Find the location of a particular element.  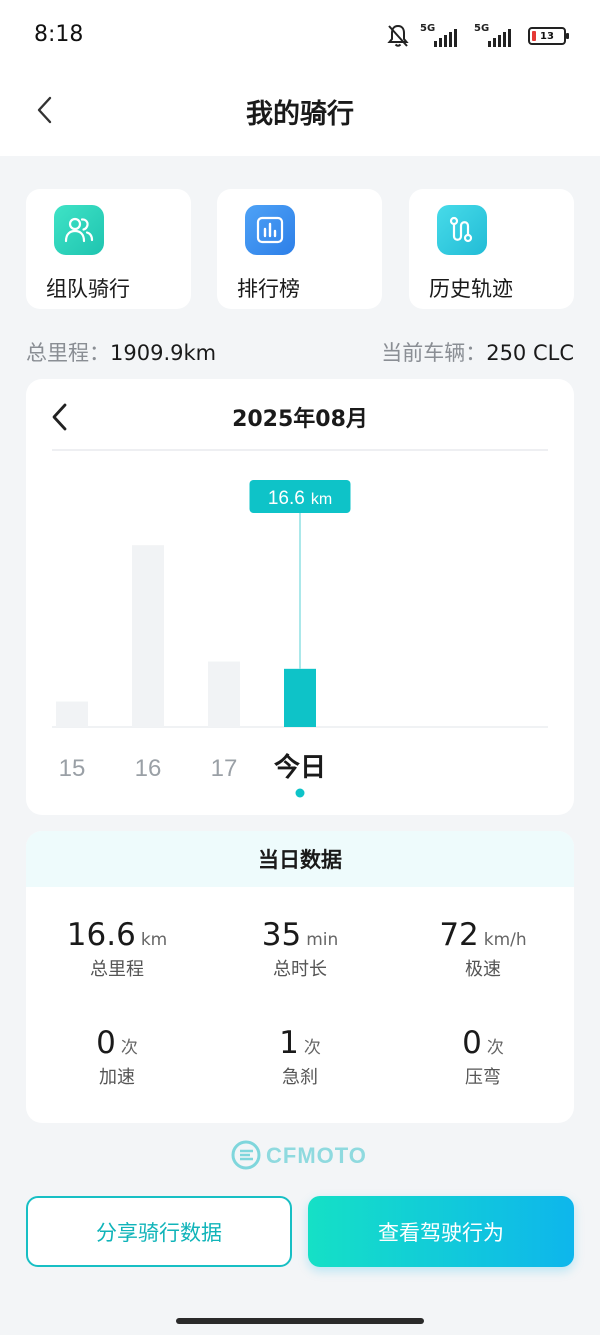

cellular-signal-1: 5G is located at coordinates (442, 36).